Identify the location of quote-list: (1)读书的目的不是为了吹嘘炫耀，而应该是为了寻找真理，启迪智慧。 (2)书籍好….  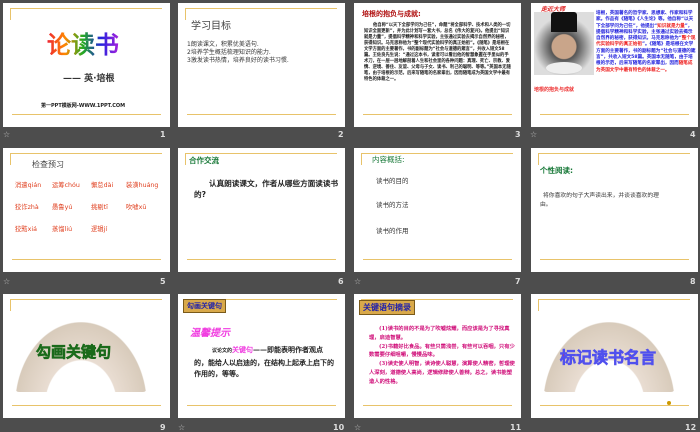
(443, 356).